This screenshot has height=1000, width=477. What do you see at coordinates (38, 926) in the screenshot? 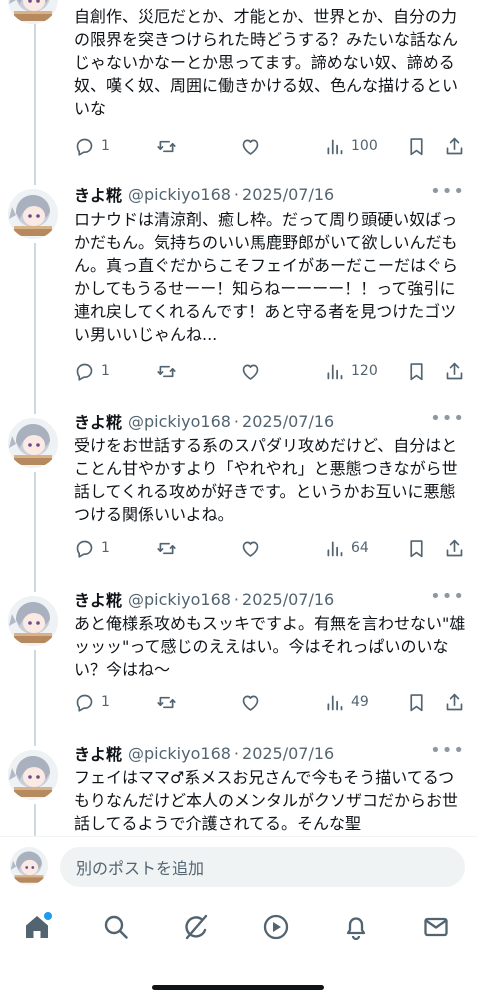
I see `tab-home` at bounding box center [38, 926].